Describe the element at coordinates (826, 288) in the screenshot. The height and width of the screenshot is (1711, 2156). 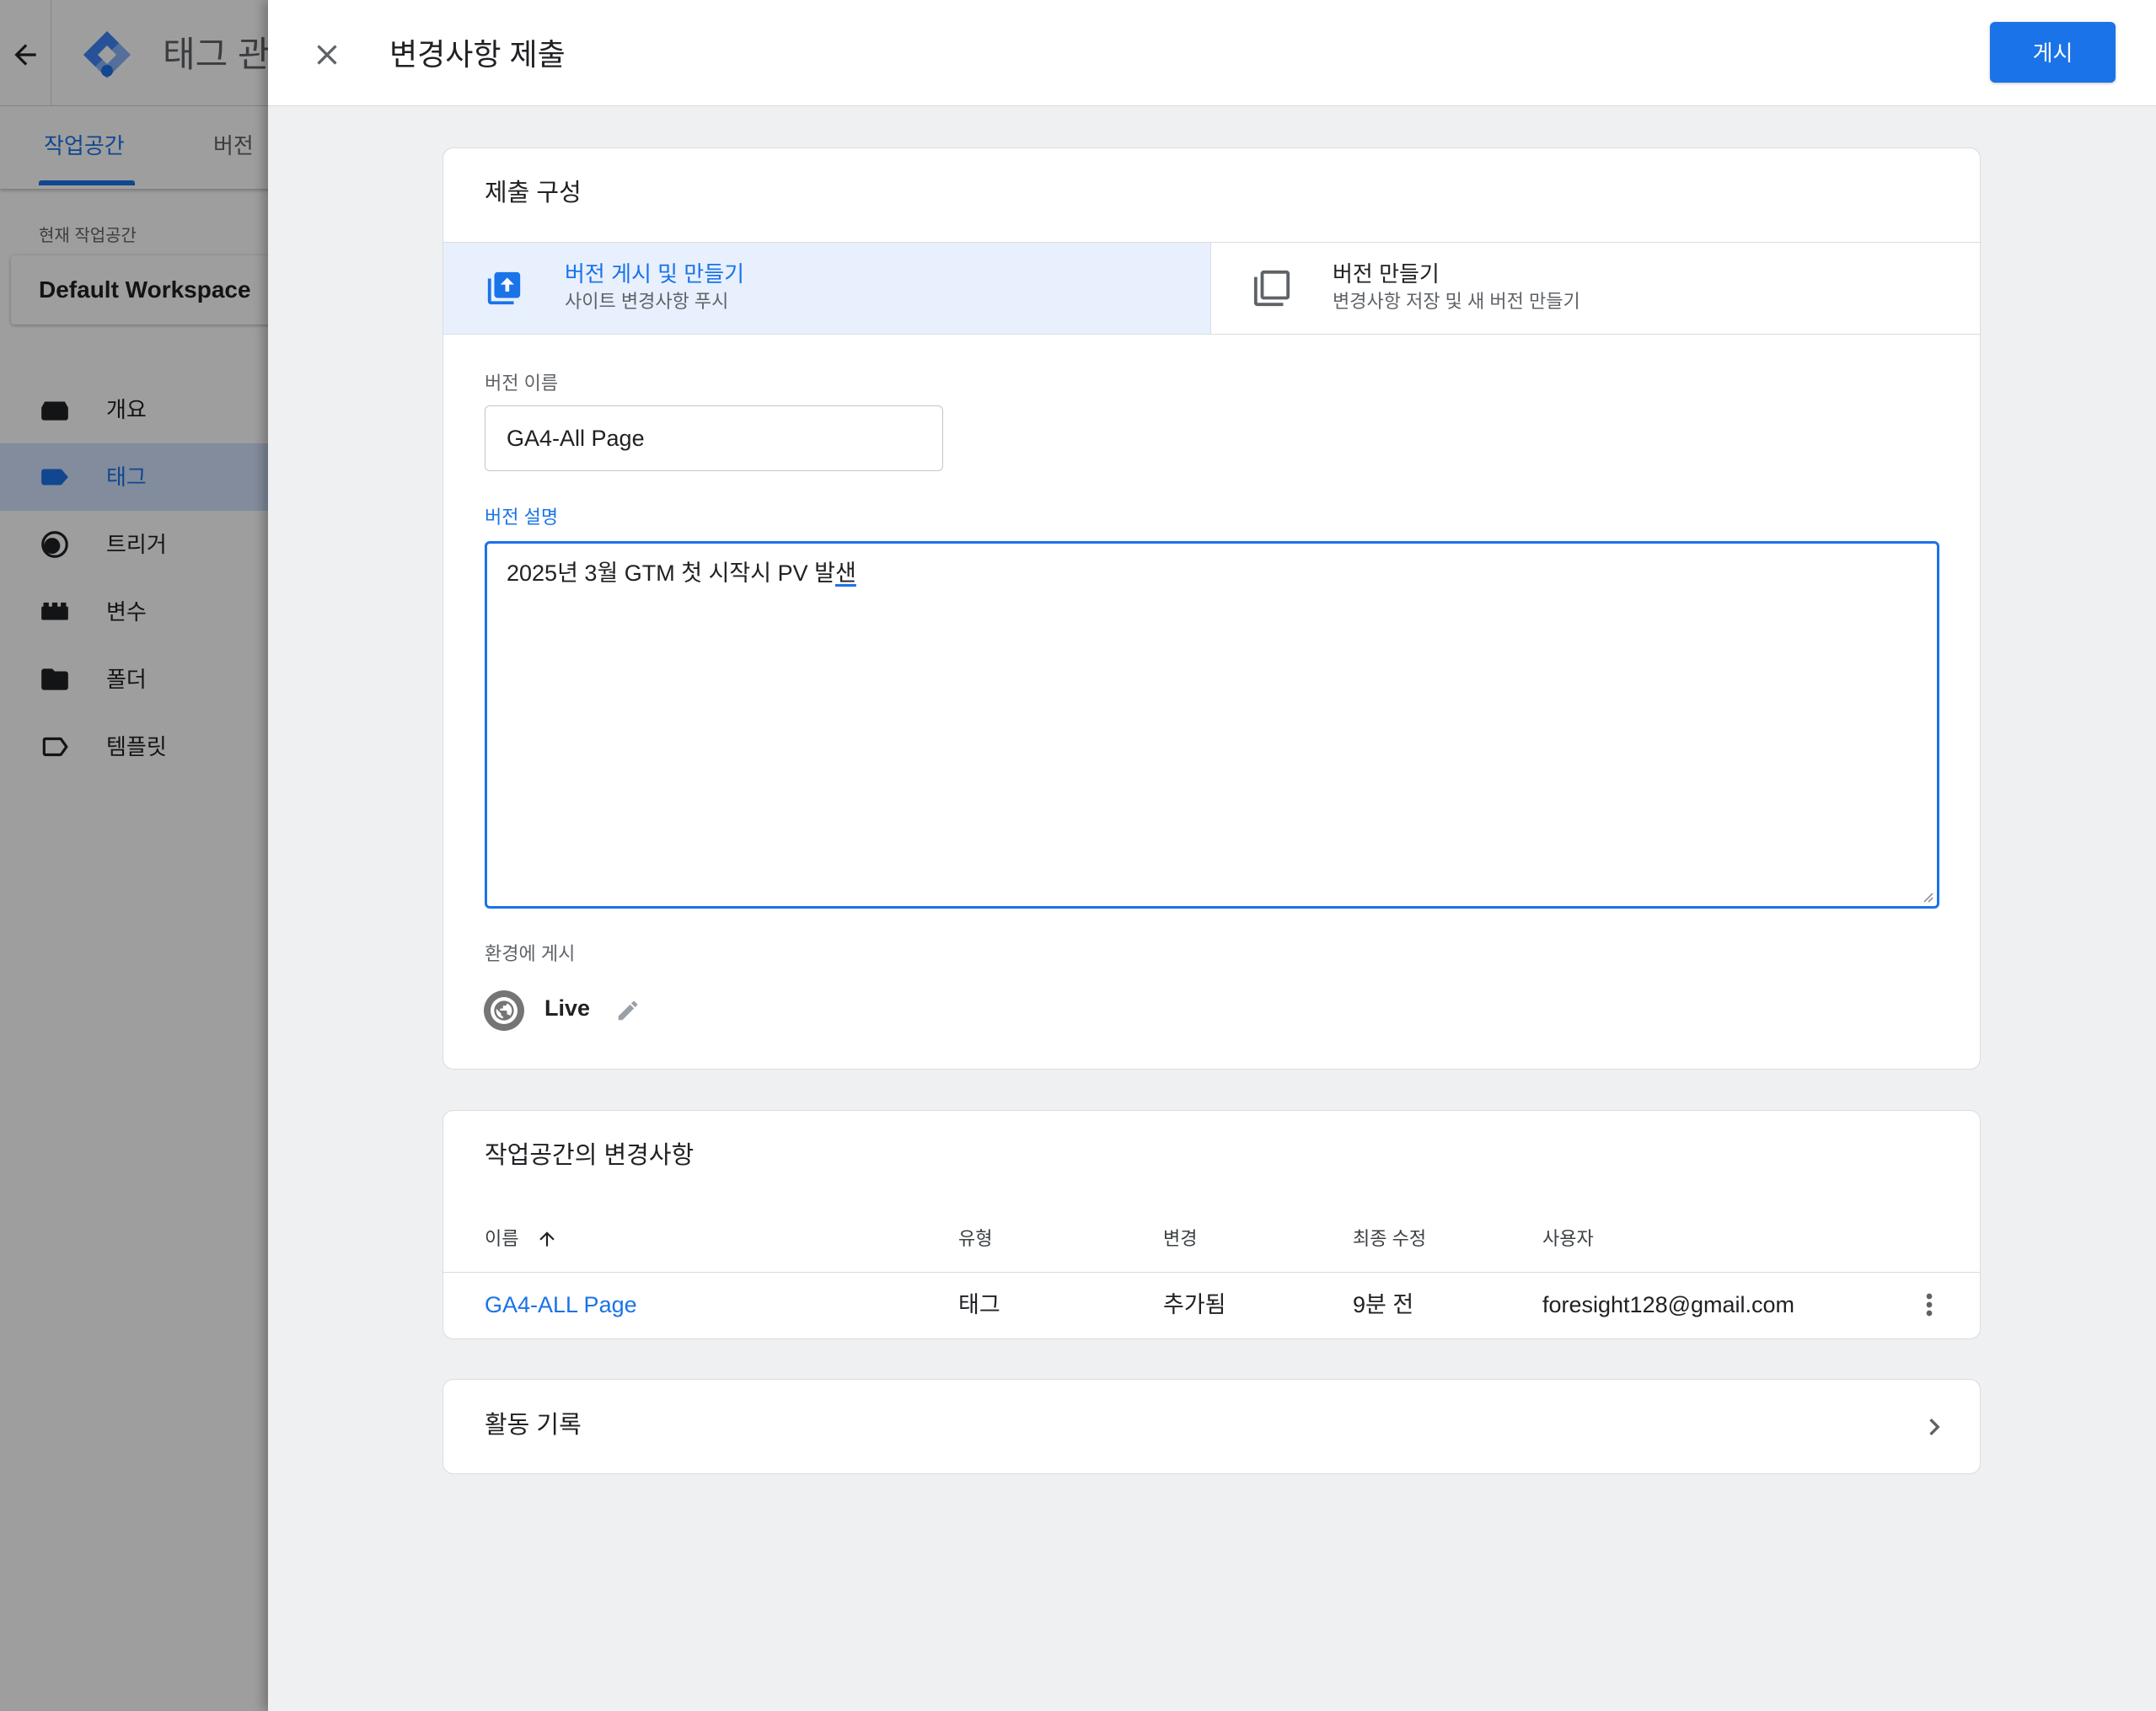
I see `option-publish-and-create-version: 버전 게시 및 만들기 사이트 변경사항 푸시` at that location.